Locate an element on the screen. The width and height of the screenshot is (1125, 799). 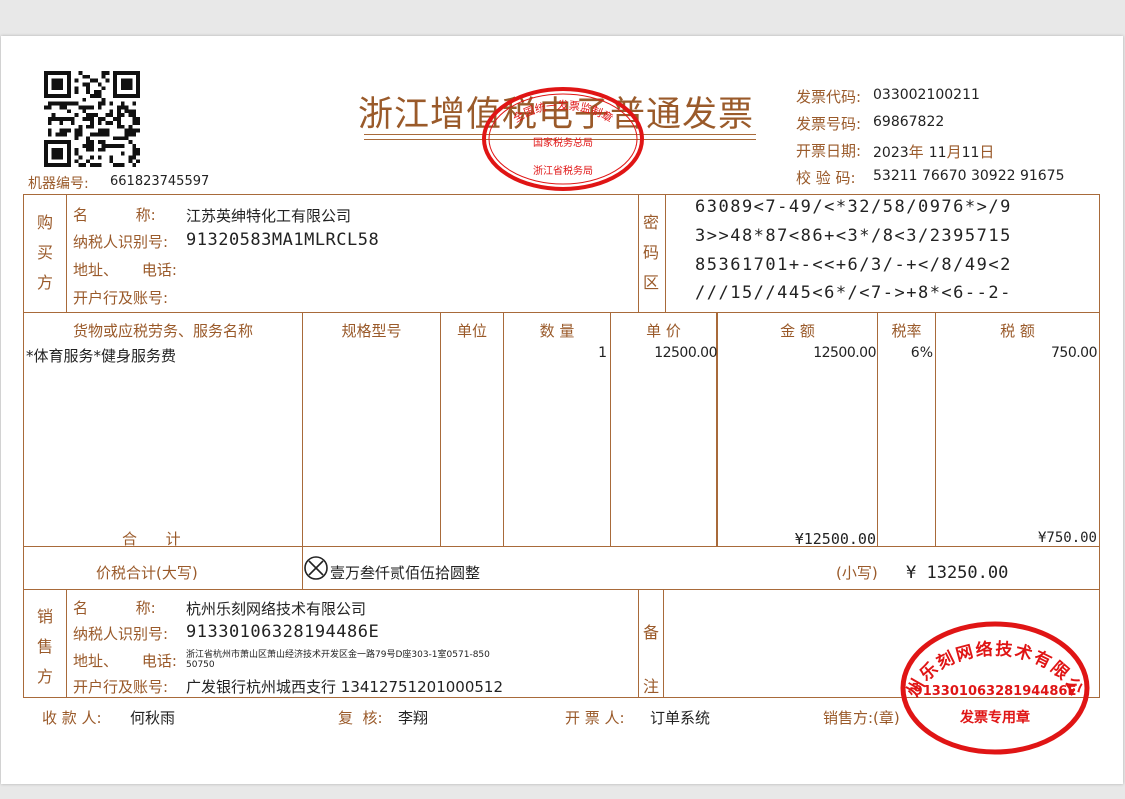
machine-no: 661823745597 is located at coordinates (160, 181).